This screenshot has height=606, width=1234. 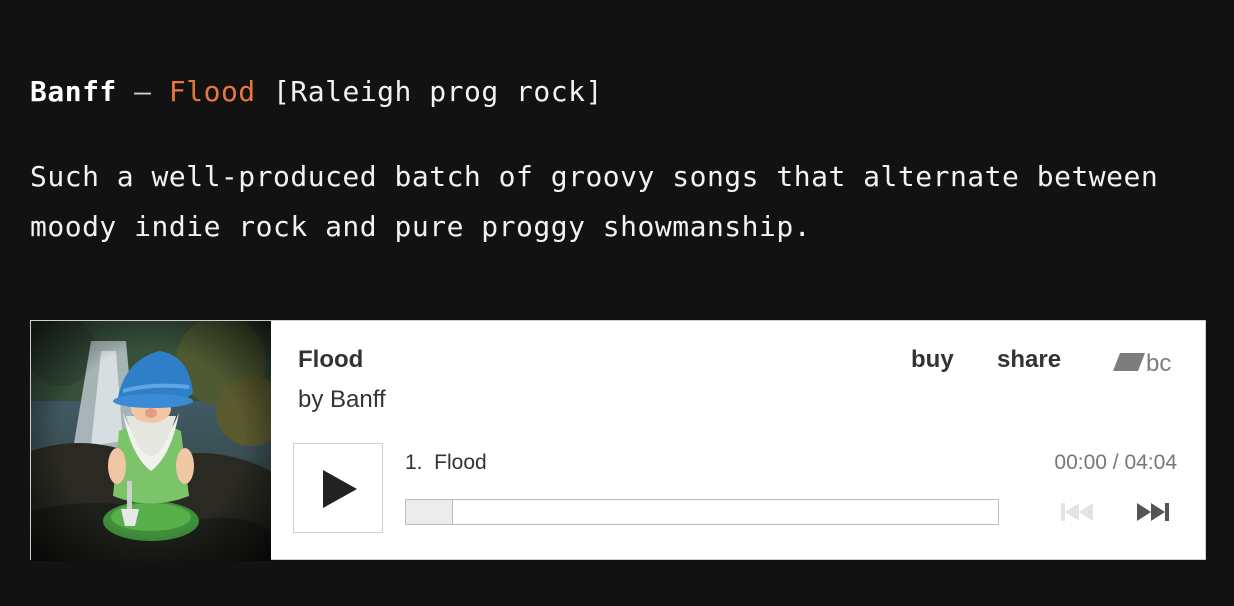 I want to click on share-button: share, so click(x=1029, y=360).